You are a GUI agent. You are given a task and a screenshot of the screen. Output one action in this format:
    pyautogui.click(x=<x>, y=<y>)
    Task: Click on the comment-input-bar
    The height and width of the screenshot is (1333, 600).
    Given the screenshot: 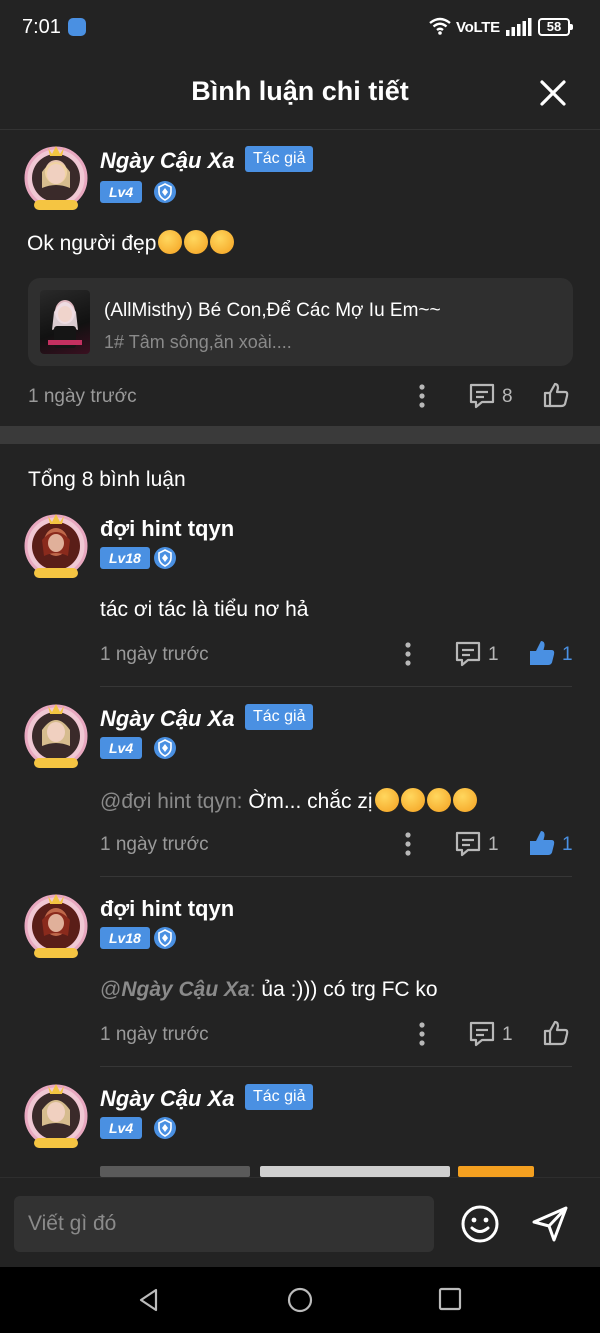 What is the action you would take?
    pyautogui.click(x=300, y=1222)
    